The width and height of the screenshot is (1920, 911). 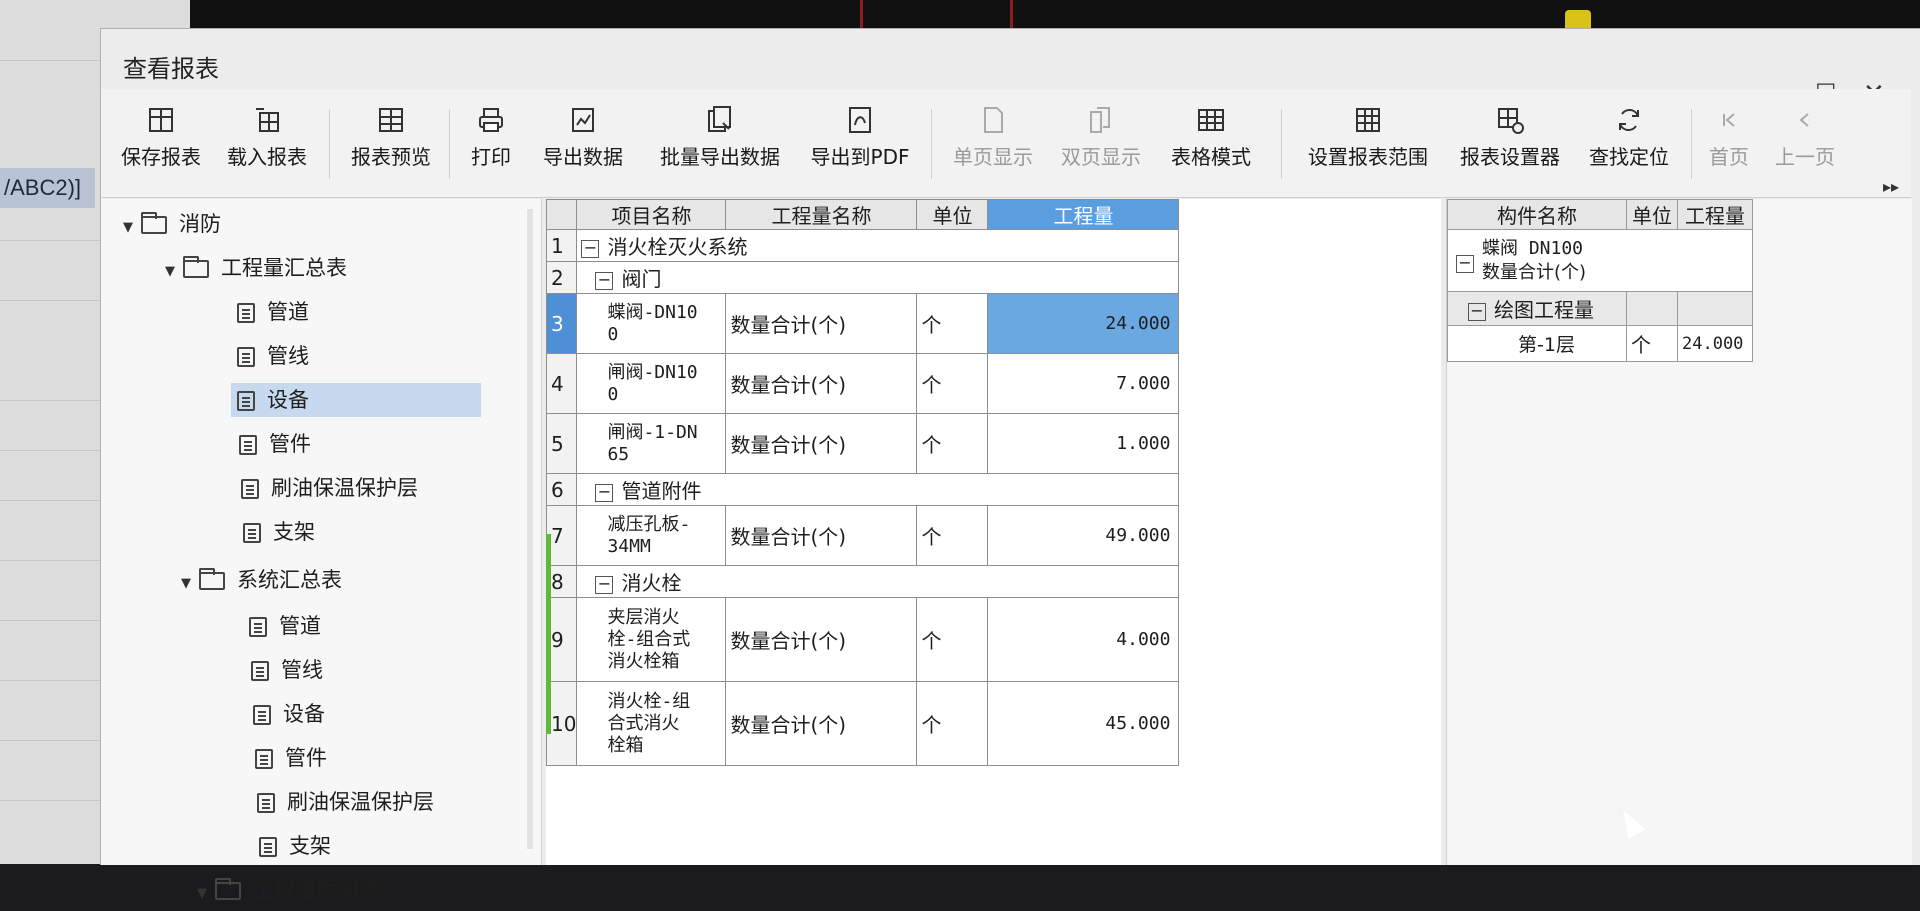 I want to click on table-row-group: 1 − 消火栓灭火系统, so click(x=862, y=245).